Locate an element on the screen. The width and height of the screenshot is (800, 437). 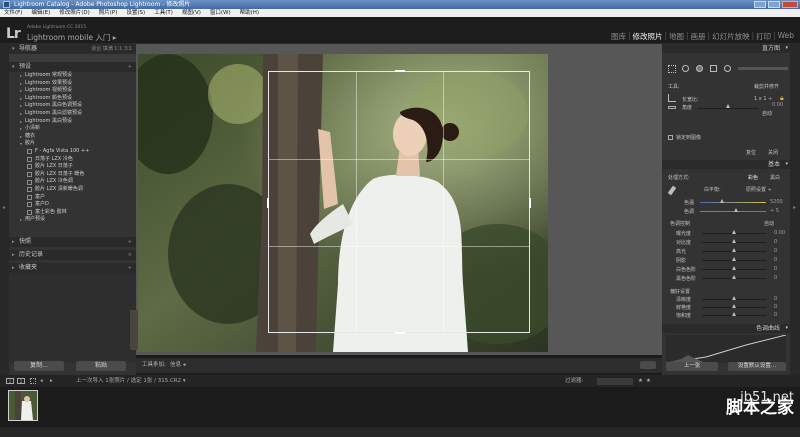
module-develop: 修改照片 is located at coordinates (647, 36).